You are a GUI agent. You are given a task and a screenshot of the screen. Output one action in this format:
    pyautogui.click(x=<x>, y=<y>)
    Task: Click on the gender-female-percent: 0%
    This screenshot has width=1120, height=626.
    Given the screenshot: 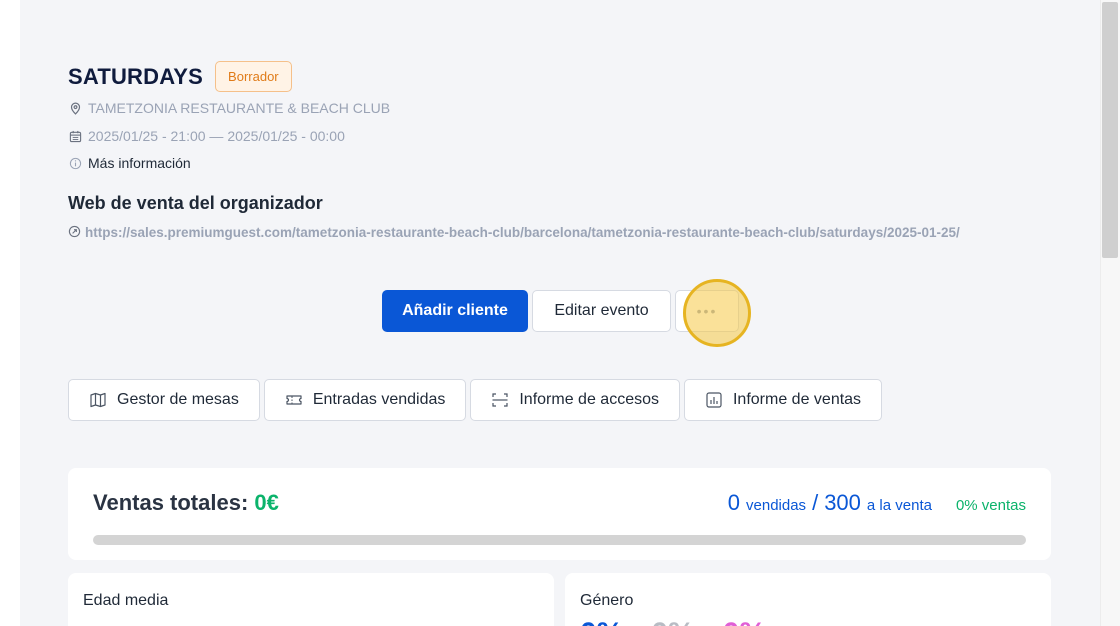 What is the action you would take?
    pyautogui.click(x=744, y=621)
    